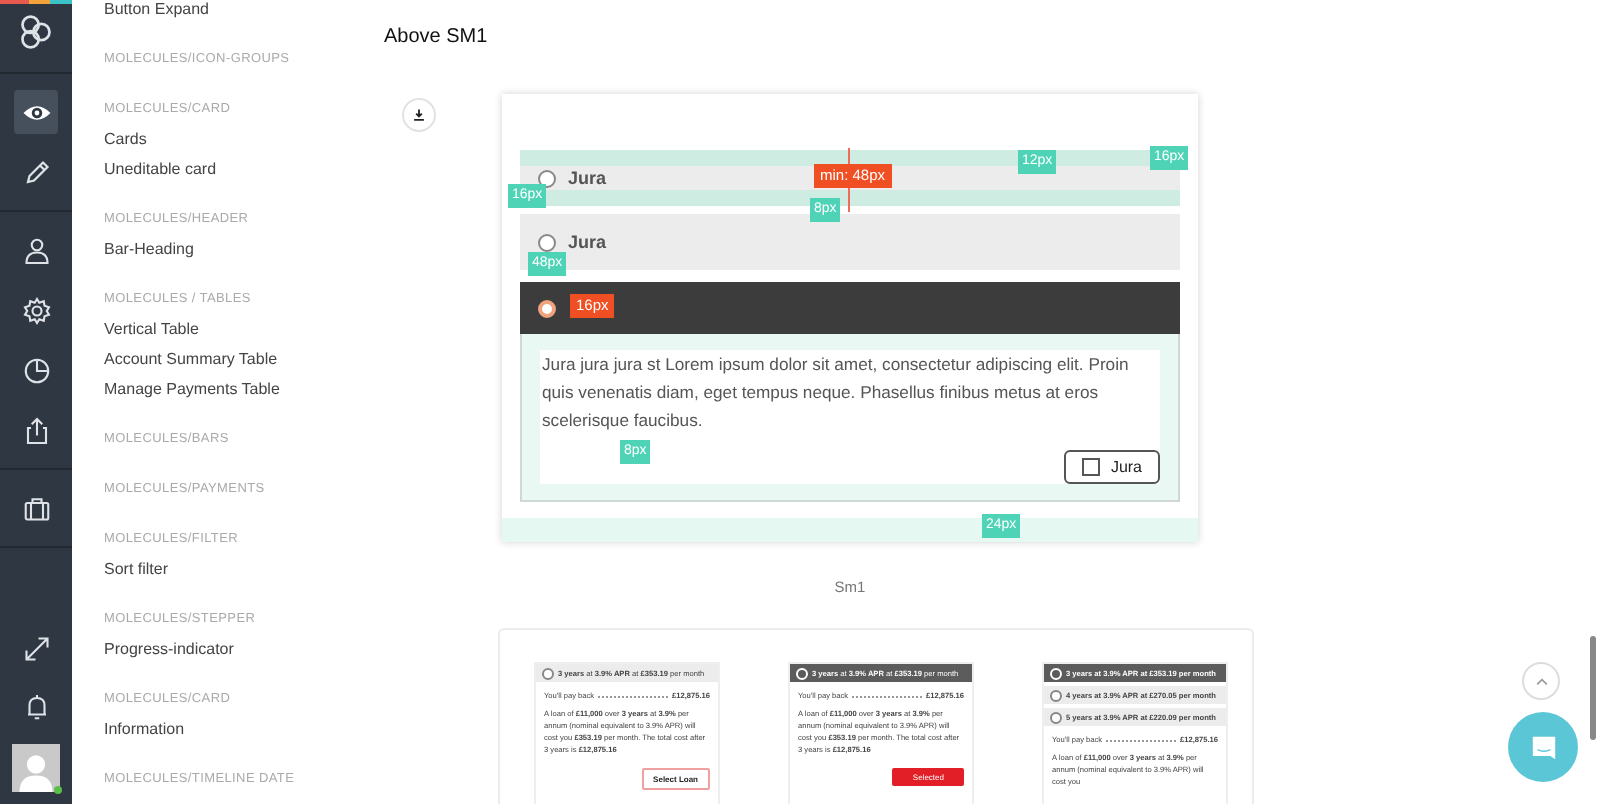 The height and width of the screenshot is (804, 1600). I want to click on chevron-up-icon, so click(1541, 681).